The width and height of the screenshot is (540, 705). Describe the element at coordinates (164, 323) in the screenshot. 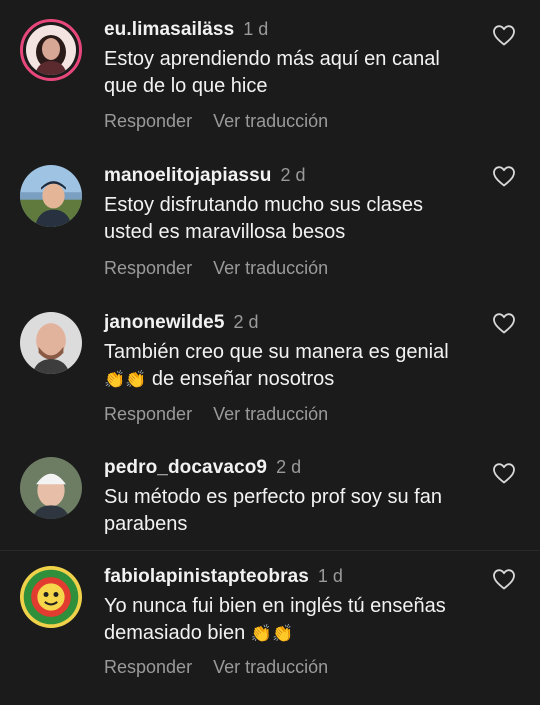

I see `comment-username: janonewilde5` at that location.